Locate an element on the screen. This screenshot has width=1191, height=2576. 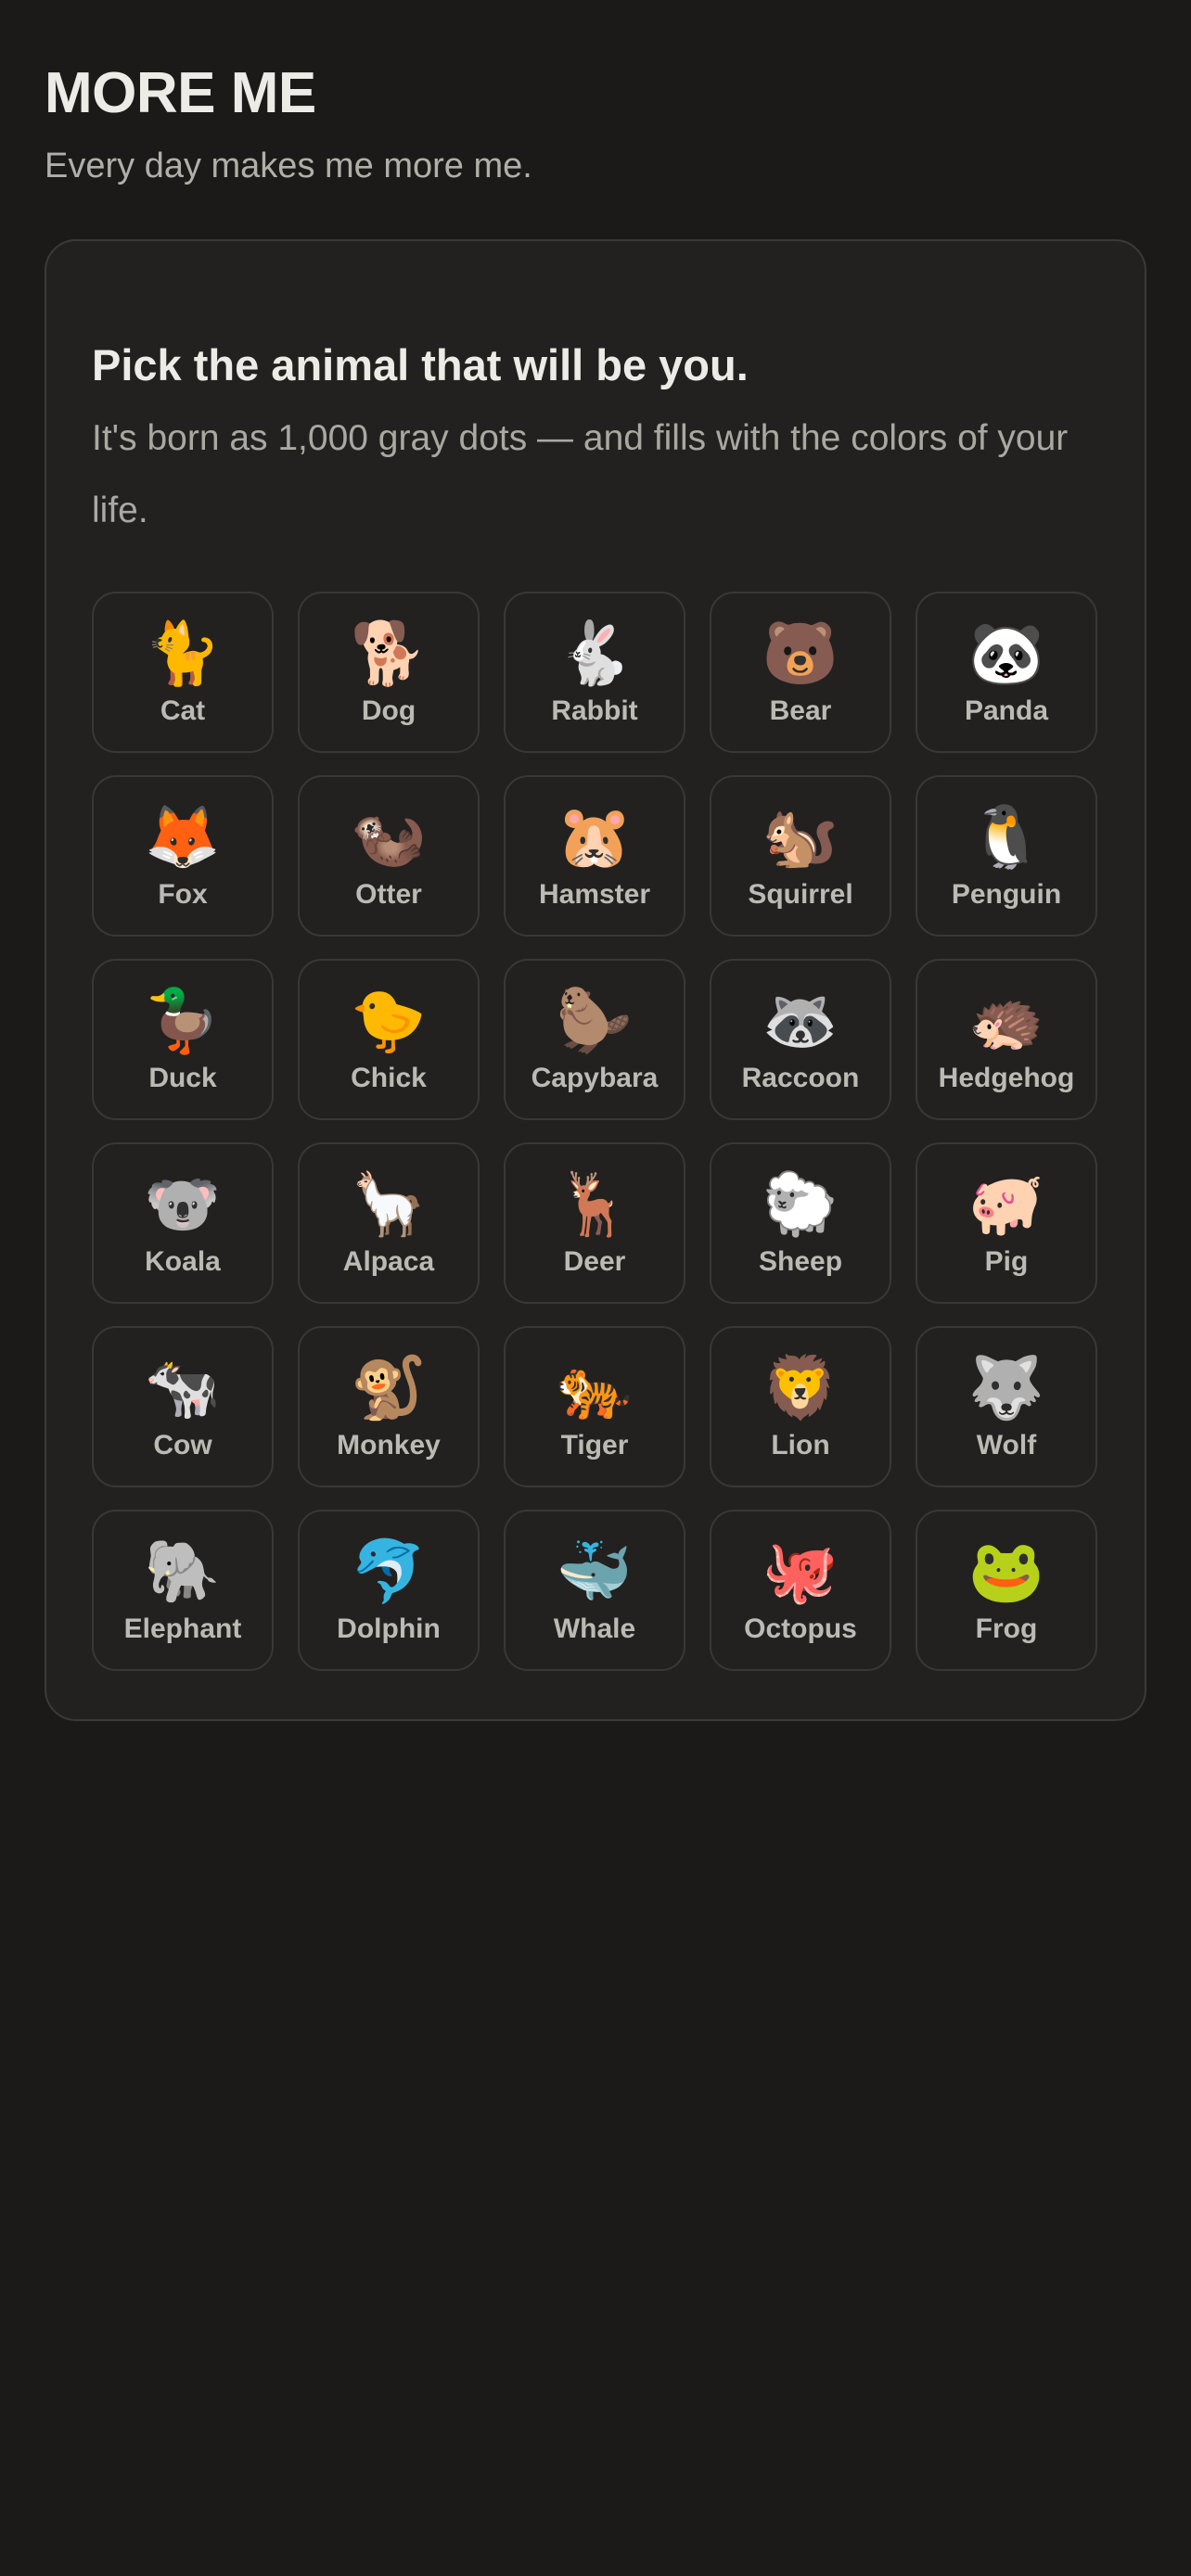
animal-option-deer: 🦌 Deer is located at coordinates (594, 1223).